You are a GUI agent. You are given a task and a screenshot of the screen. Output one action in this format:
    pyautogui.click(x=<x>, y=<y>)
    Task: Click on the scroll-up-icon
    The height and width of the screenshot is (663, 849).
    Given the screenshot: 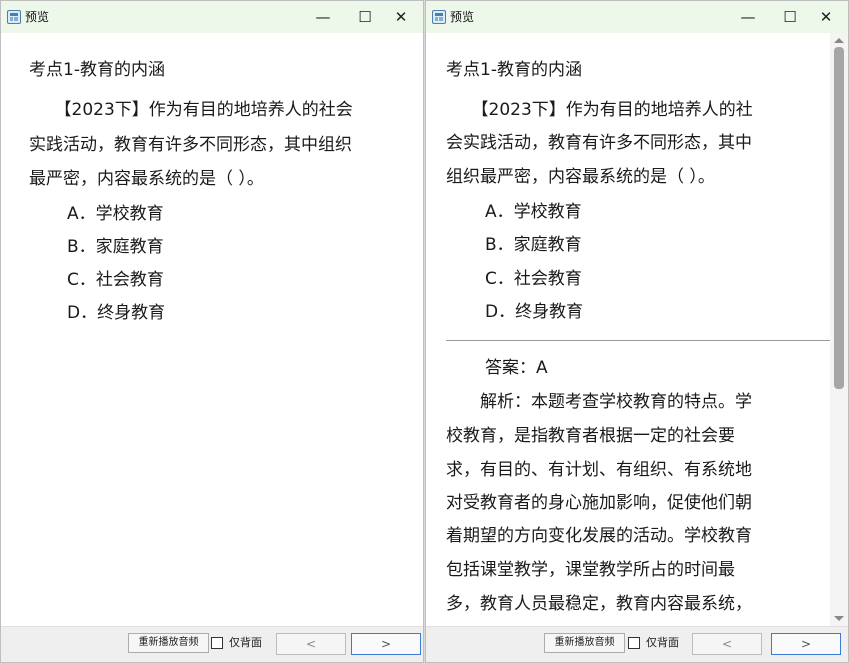 What is the action you would take?
    pyautogui.click(x=839, y=40)
    